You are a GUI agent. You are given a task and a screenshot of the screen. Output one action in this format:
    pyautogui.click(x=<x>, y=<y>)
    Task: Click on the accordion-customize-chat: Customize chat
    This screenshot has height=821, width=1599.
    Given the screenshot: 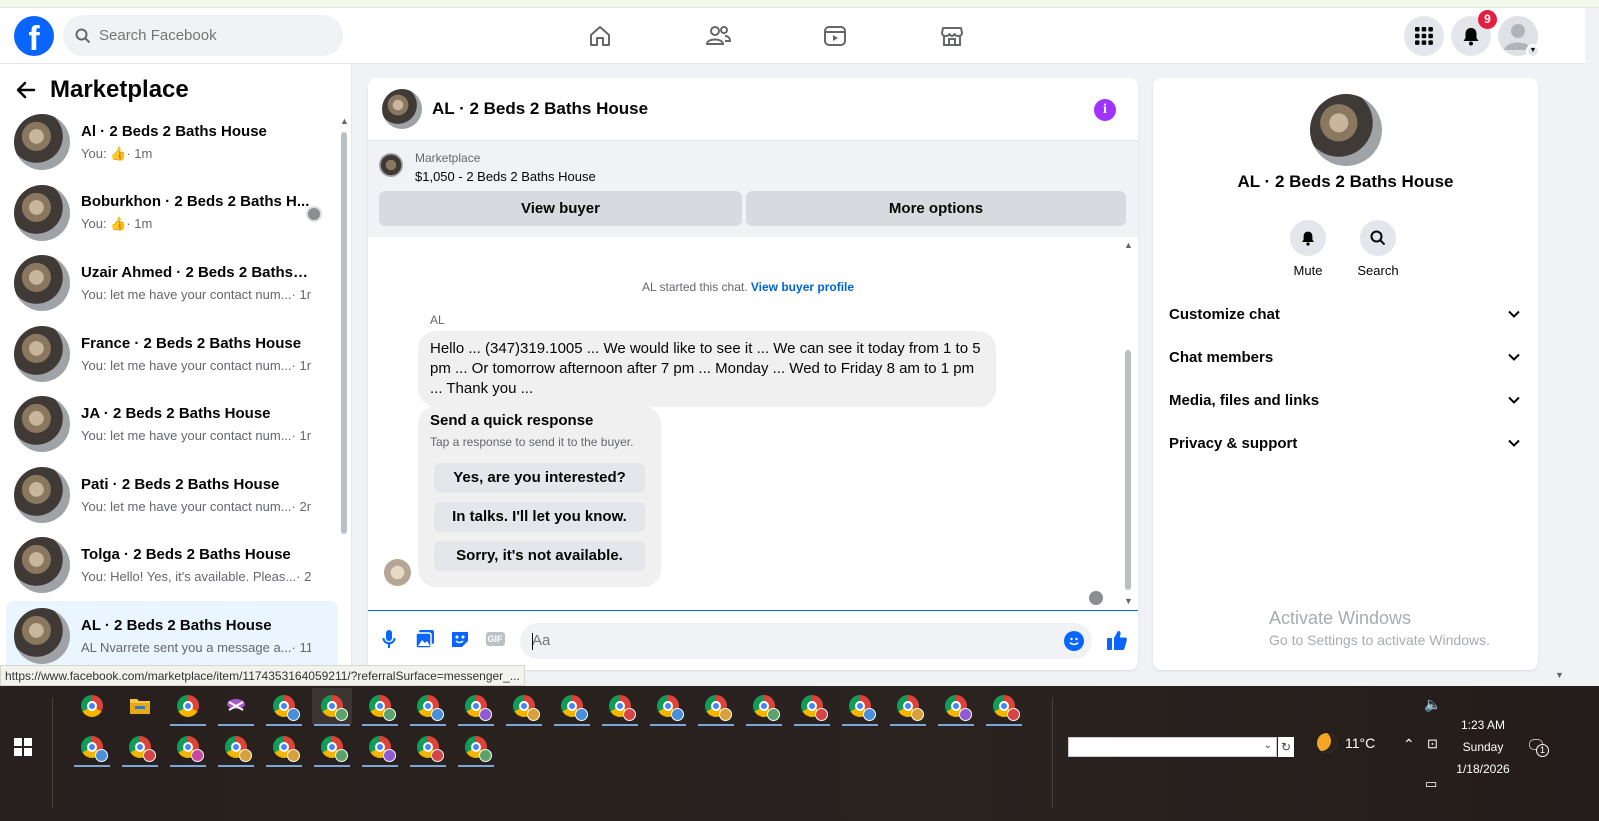 What is the action you would take?
    pyautogui.click(x=1345, y=314)
    